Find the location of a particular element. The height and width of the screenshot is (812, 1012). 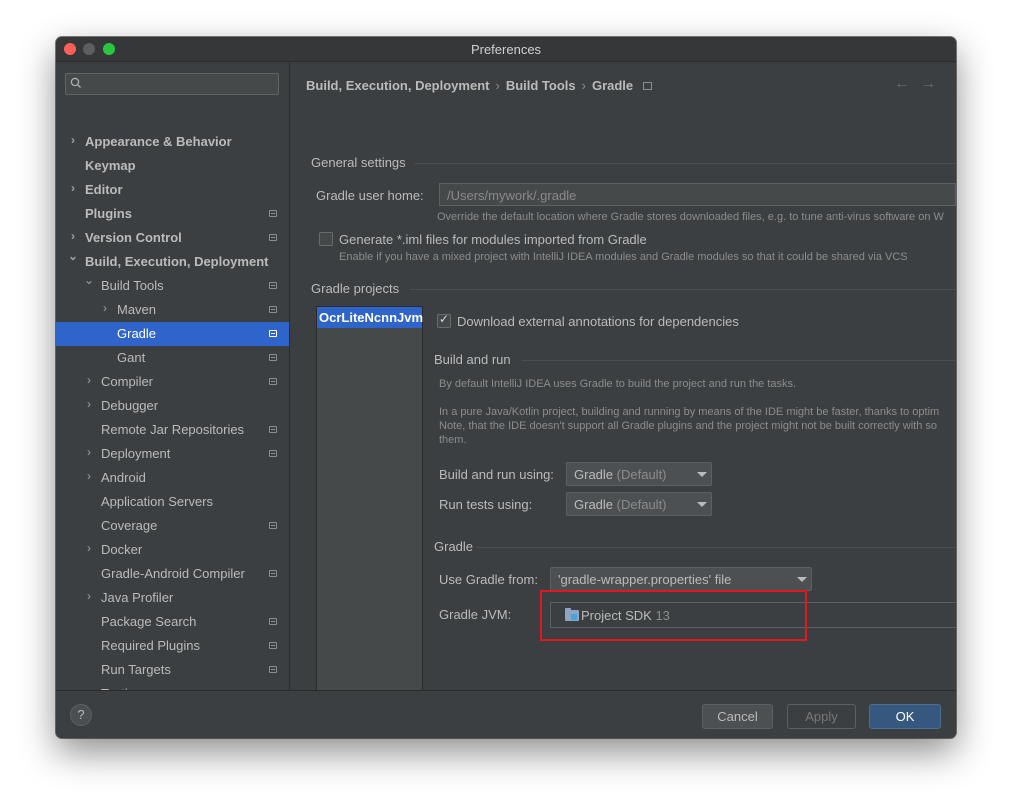

gradle-jvm-label: Gradle JVM: is located at coordinates (475, 614).